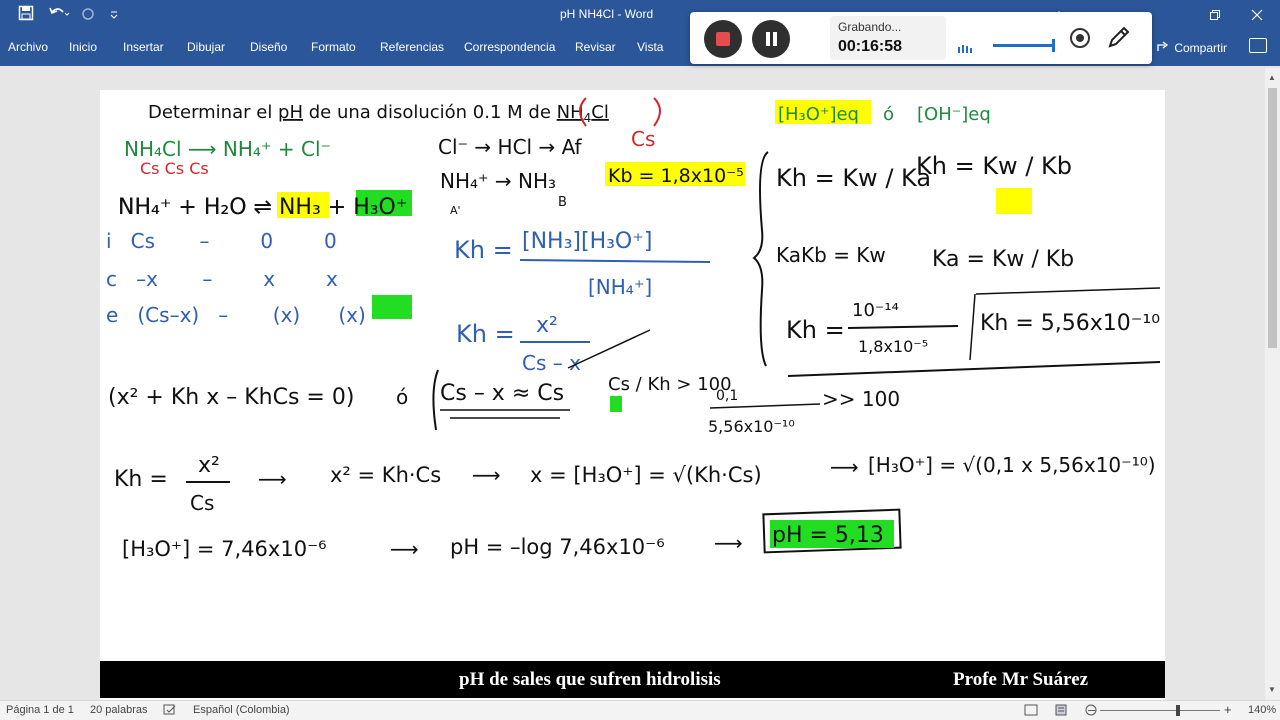 This screenshot has height=720, width=1280. Describe the element at coordinates (609, 349) in the screenshot. I see `strike-mark` at that location.